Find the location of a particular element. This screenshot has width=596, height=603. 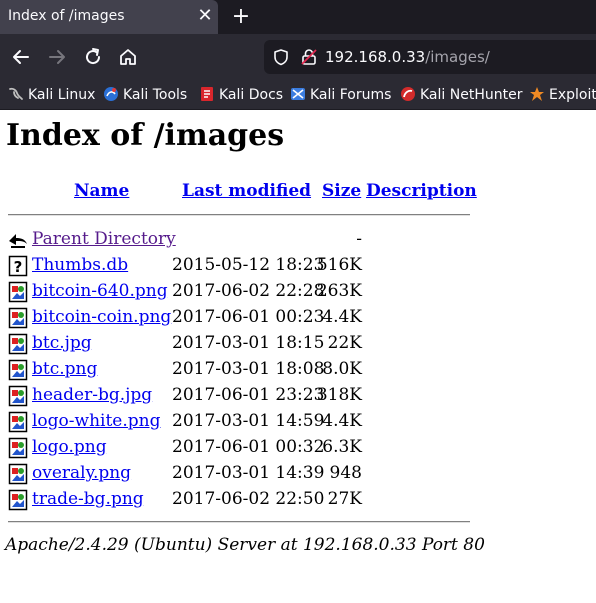

navigation-toolbar: 192.168.0.33/images/ is located at coordinates (298, 57).